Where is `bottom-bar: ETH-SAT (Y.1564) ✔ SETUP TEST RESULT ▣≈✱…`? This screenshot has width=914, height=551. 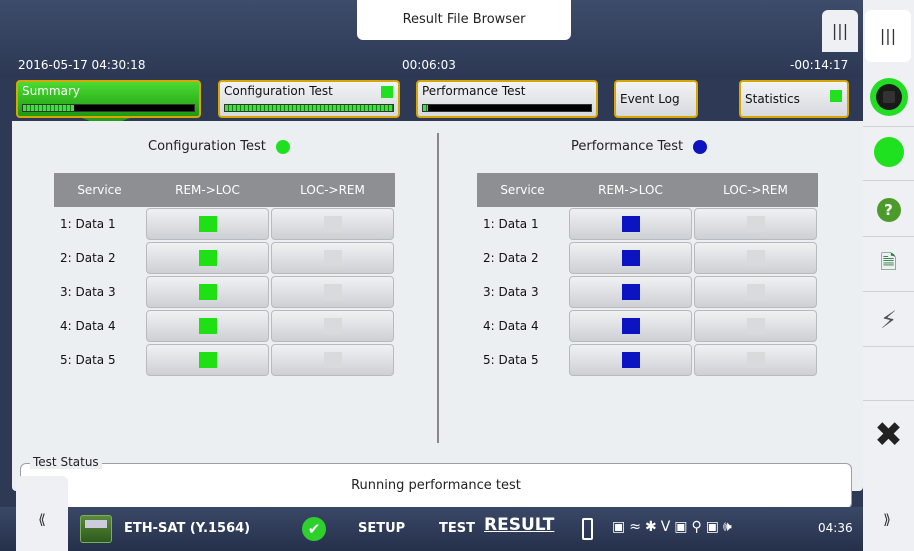 bottom-bar: ETH-SAT (Y.1564) ✔ SETUP TEST RESULT ▣≈✱… is located at coordinates (431, 529).